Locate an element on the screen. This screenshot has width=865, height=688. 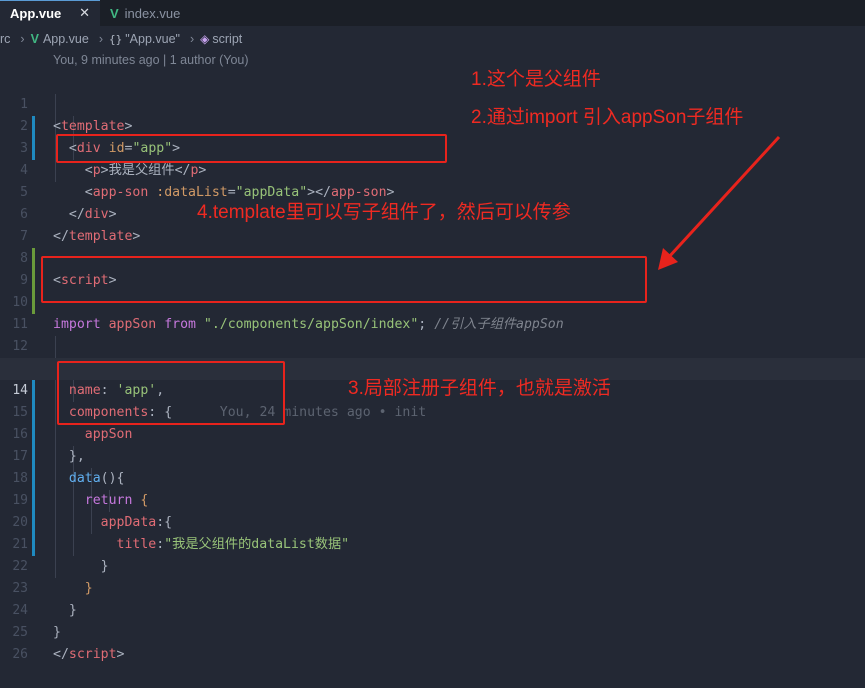
annotation-arrow is located at coordinates (719, 202).